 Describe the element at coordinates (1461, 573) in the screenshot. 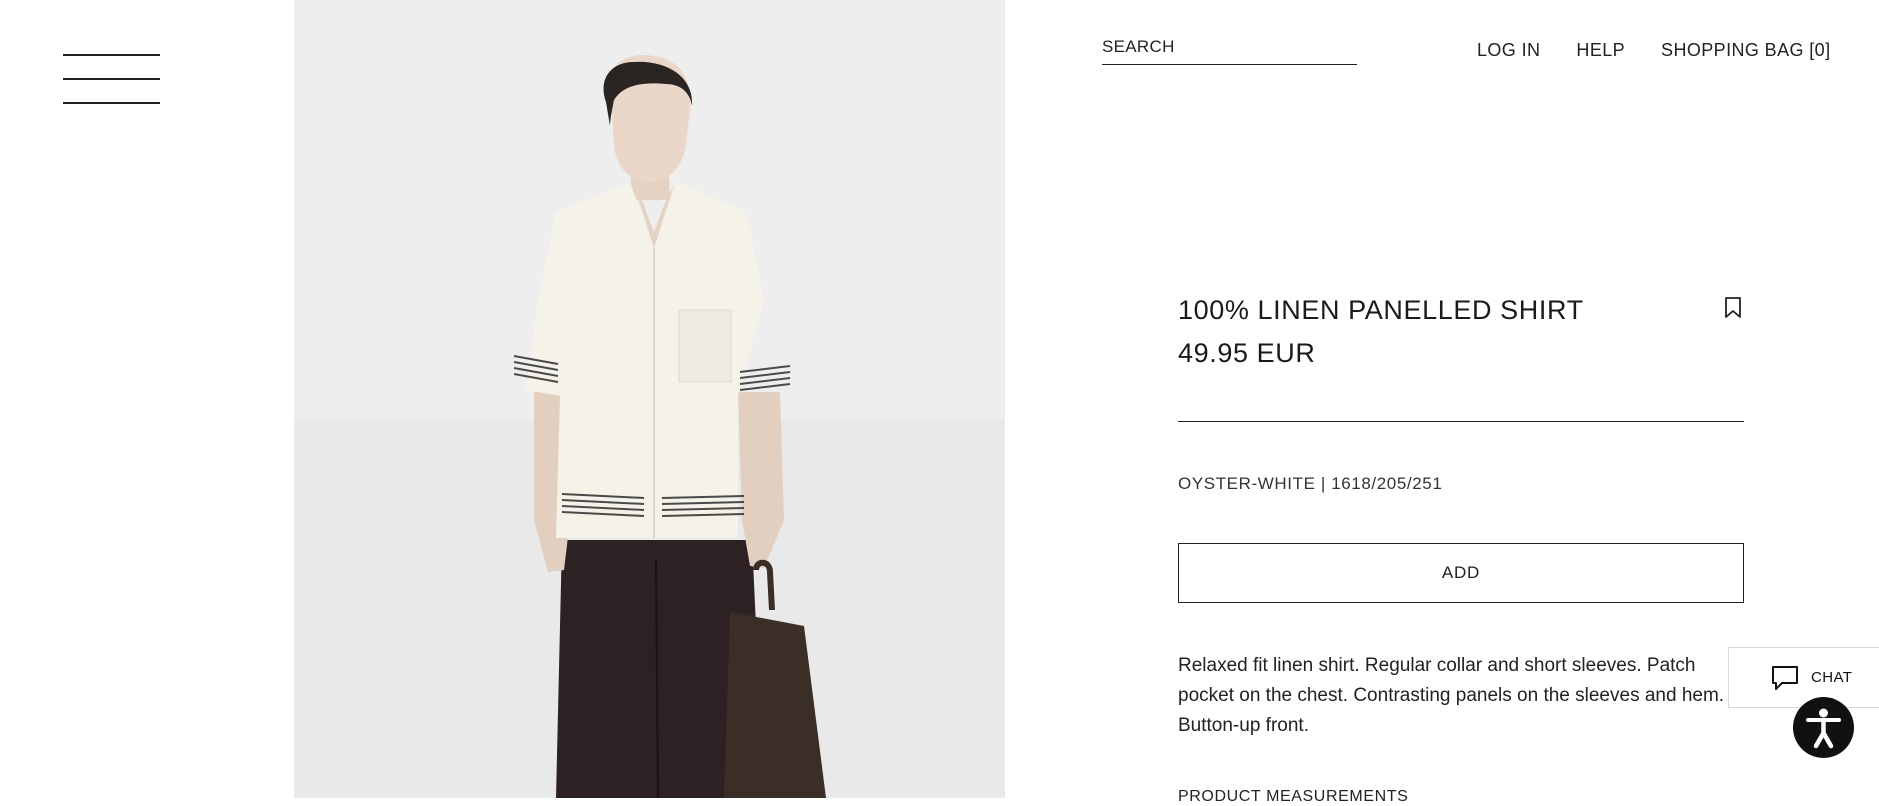

I see `add-to-bag-button: ADD` at that location.